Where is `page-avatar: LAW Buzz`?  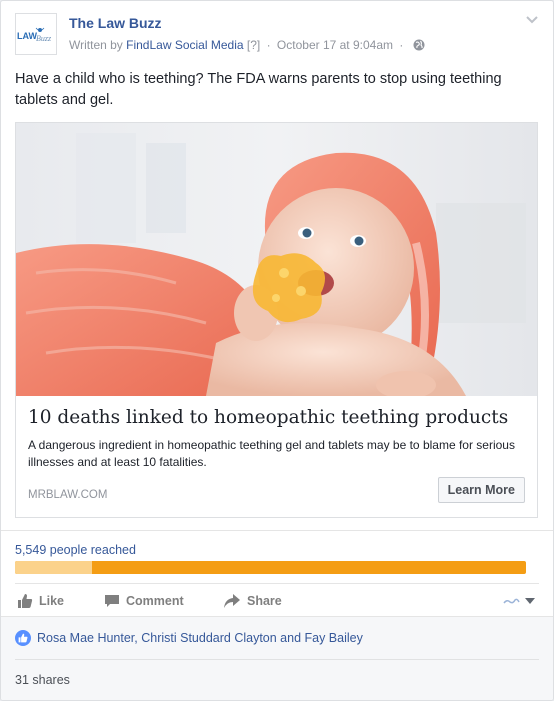 page-avatar: LAW Buzz is located at coordinates (36, 34).